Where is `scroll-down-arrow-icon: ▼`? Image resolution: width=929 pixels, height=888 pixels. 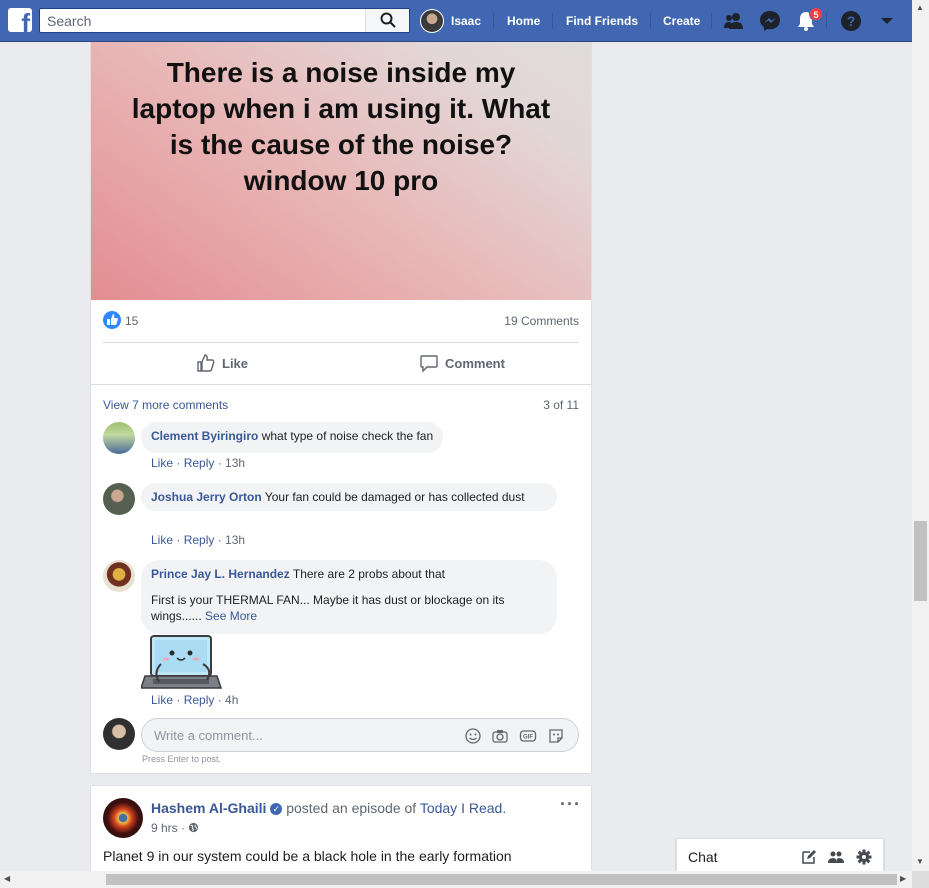
scroll-down-arrow-icon: ▼ is located at coordinates (920, 861).